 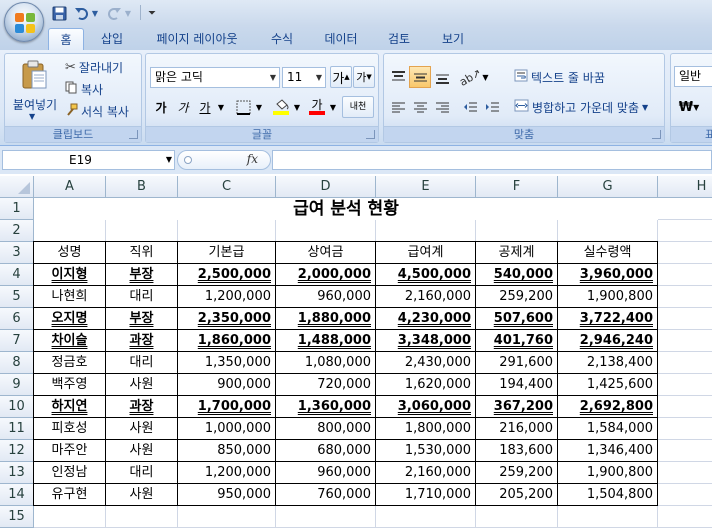 What do you see at coordinates (161, 107) in the screenshot?
I see `bold-button: 가` at bounding box center [161, 107].